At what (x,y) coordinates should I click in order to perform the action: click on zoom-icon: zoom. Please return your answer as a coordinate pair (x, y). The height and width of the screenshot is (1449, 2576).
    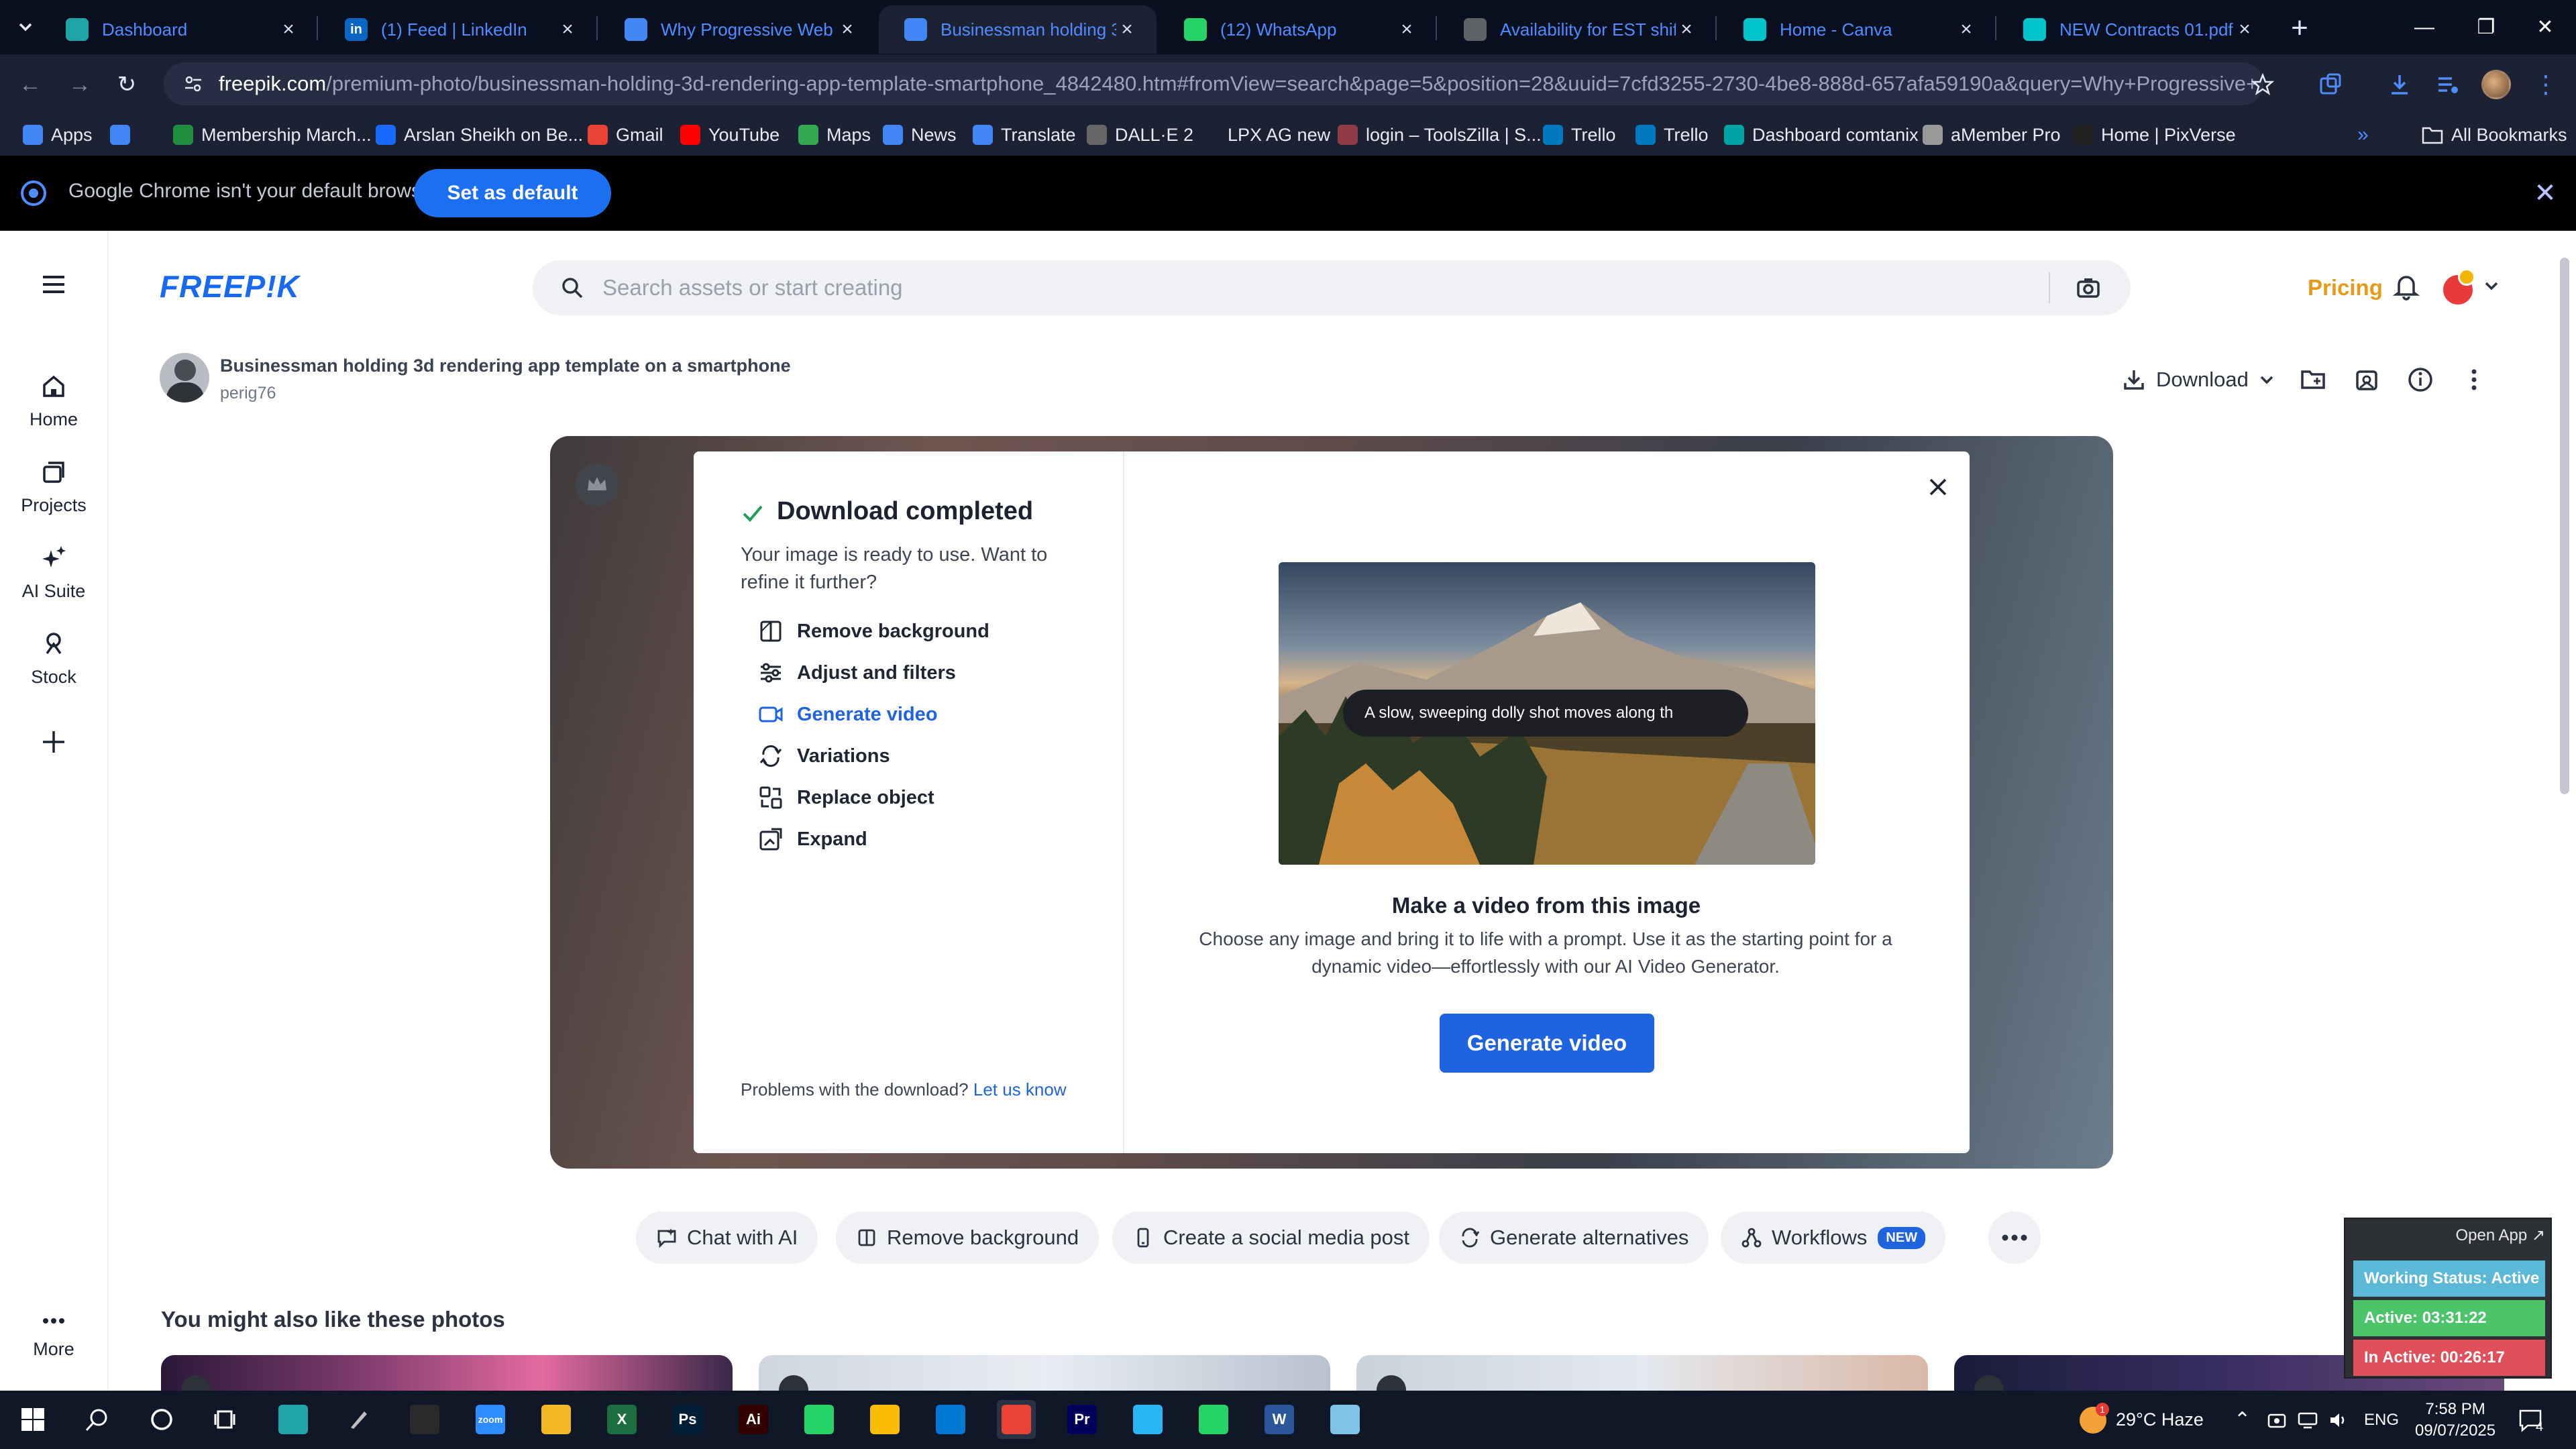
    Looking at the image, I should click on (490, 1419).